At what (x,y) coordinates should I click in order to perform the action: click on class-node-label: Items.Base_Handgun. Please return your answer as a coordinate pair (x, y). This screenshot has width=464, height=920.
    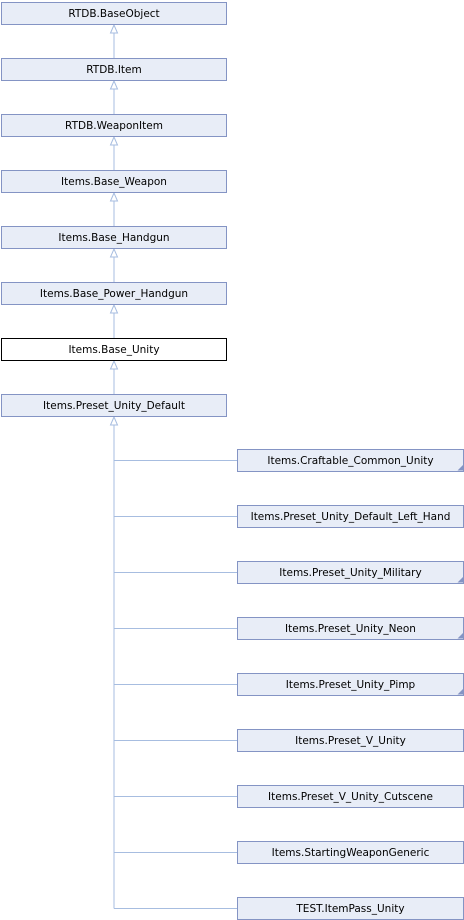
    Looking at the image, I should click on (113, 238).